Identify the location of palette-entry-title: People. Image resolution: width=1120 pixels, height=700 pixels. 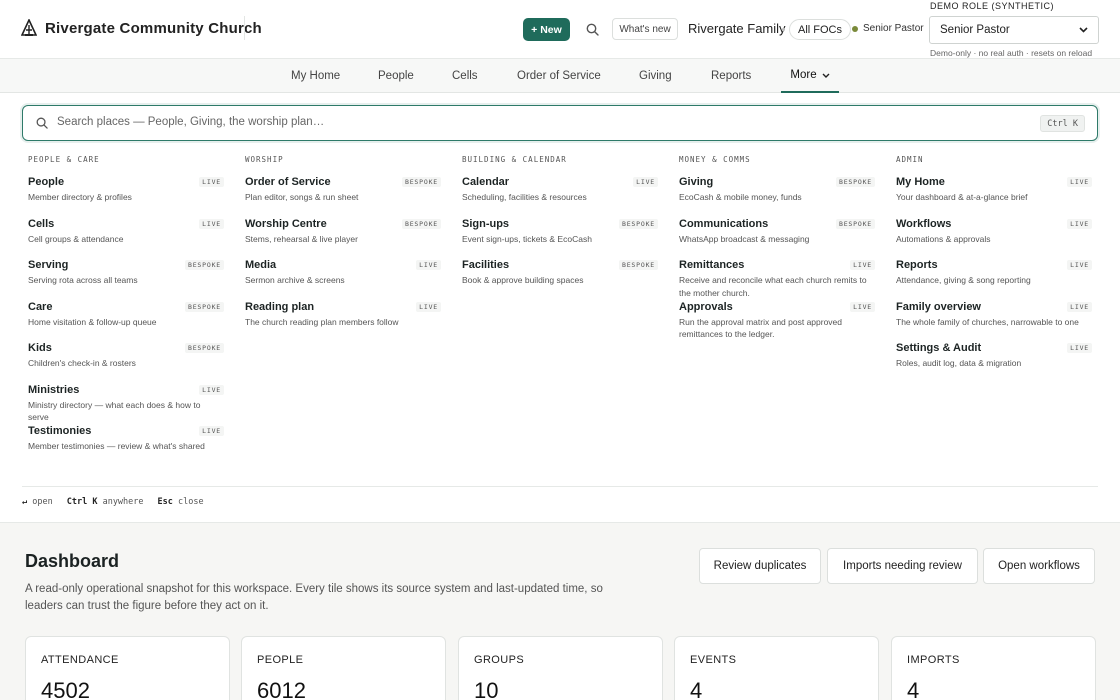
(46, 182).